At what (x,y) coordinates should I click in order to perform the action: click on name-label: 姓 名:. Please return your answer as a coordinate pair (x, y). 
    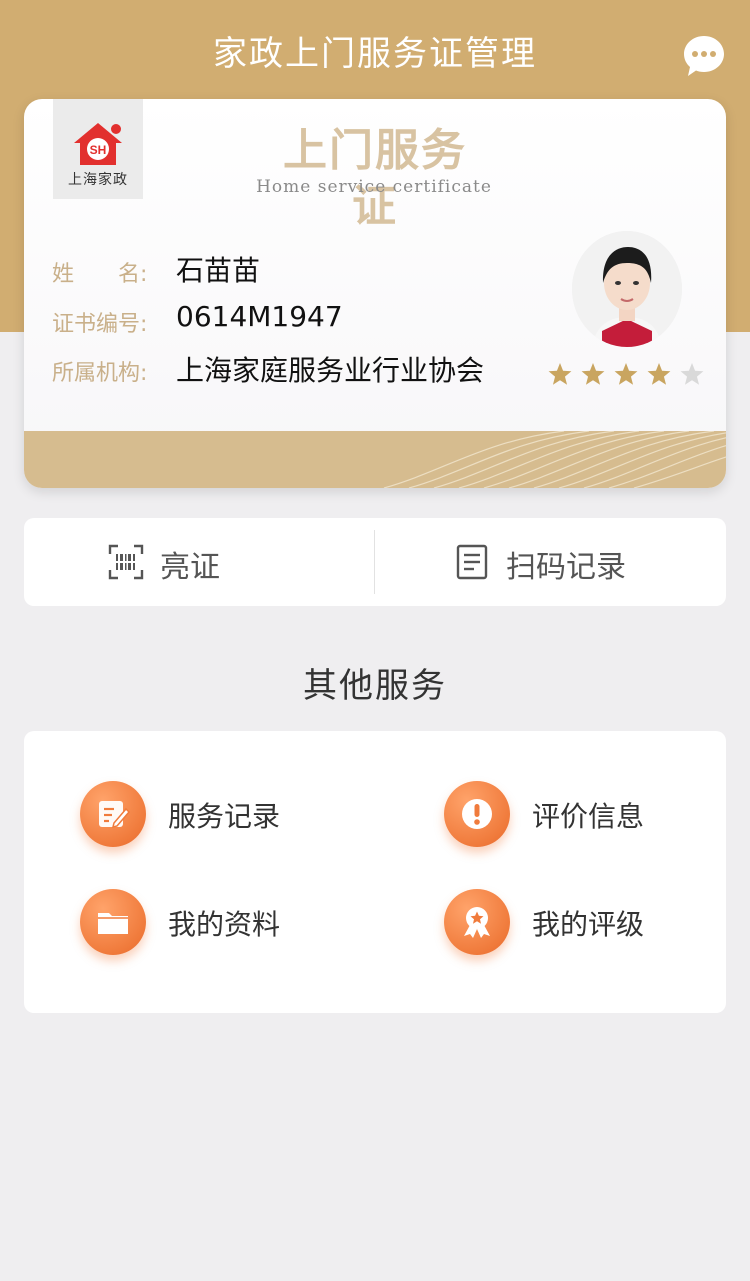
    Looking at the image, I should click on (100, 274).